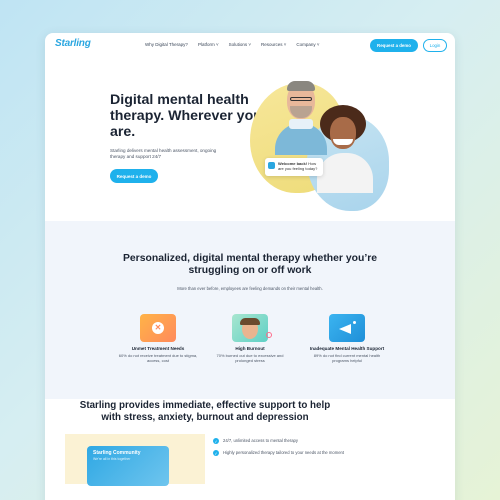 The width and height of the screenshot is (500, 500). Describe the element at coordinates (252, 328) in the screenshot. I see `stressed-person-icon` at that location.